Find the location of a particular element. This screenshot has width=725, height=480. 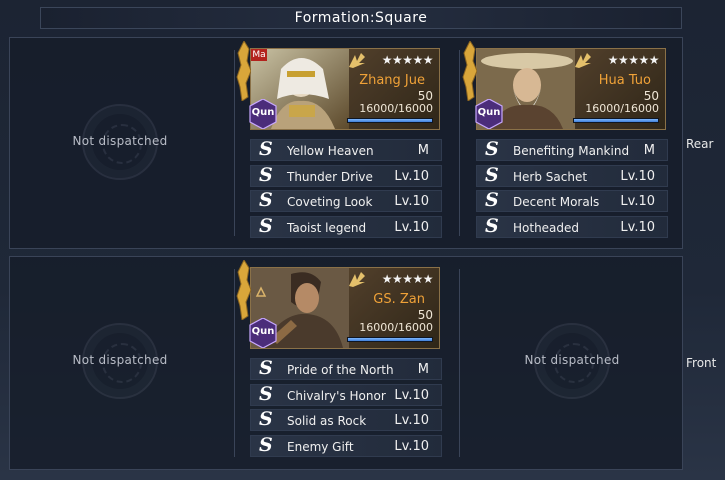

skill-row: S Hotheaded Lv.10 is located at coordinates (572, 226).